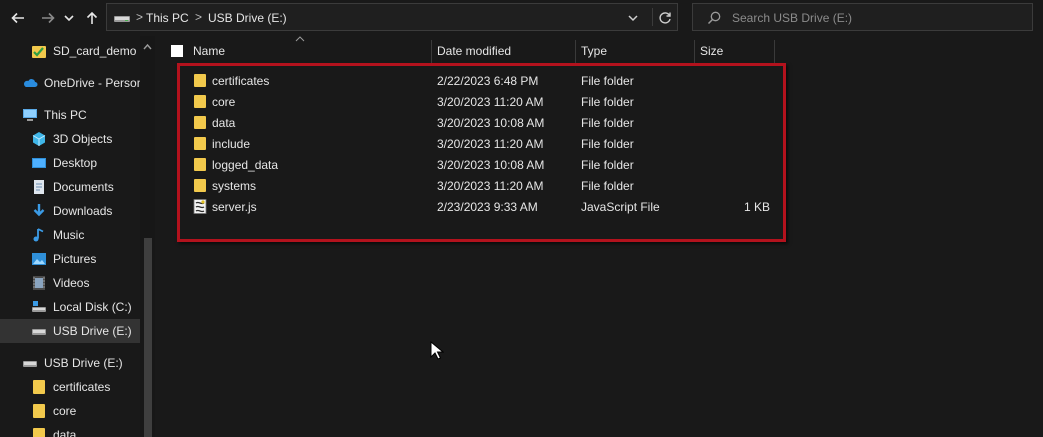 Image resolution: width=1043 pixels, height=437 pixels. Describe the element at coordinates (39, 210) in the screenshot. I see `download-arrow-icon` at that location.